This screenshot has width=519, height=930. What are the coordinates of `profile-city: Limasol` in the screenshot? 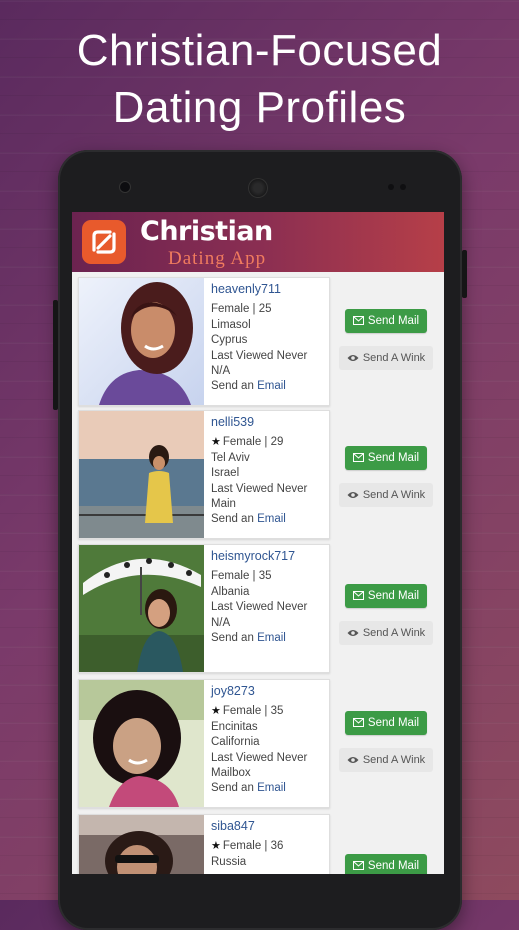 It's located at (231, 324).